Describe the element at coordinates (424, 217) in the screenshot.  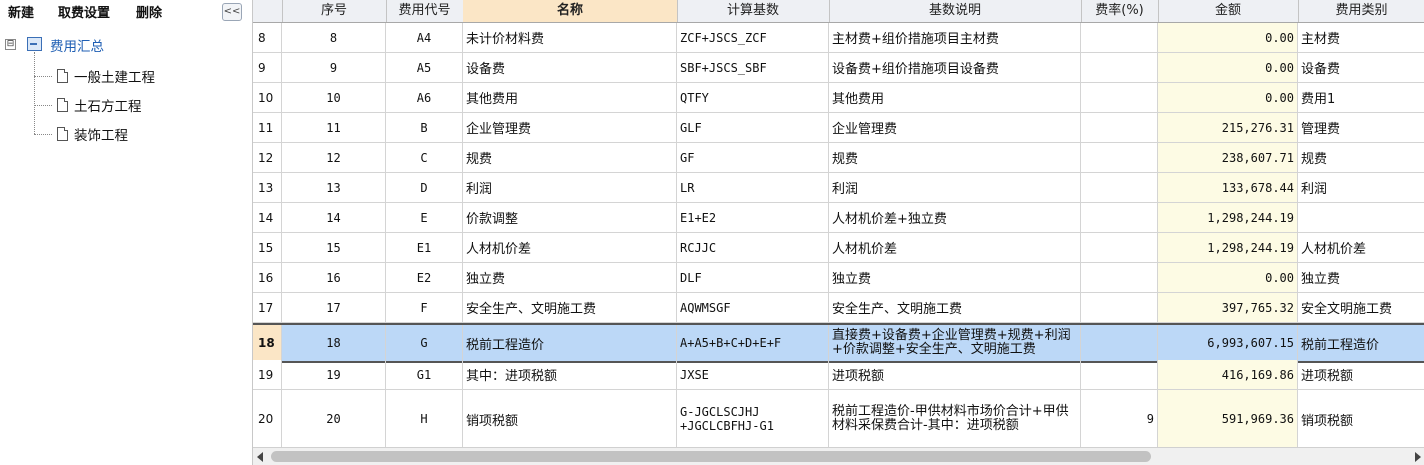
I see `cell-code: E` at that location.